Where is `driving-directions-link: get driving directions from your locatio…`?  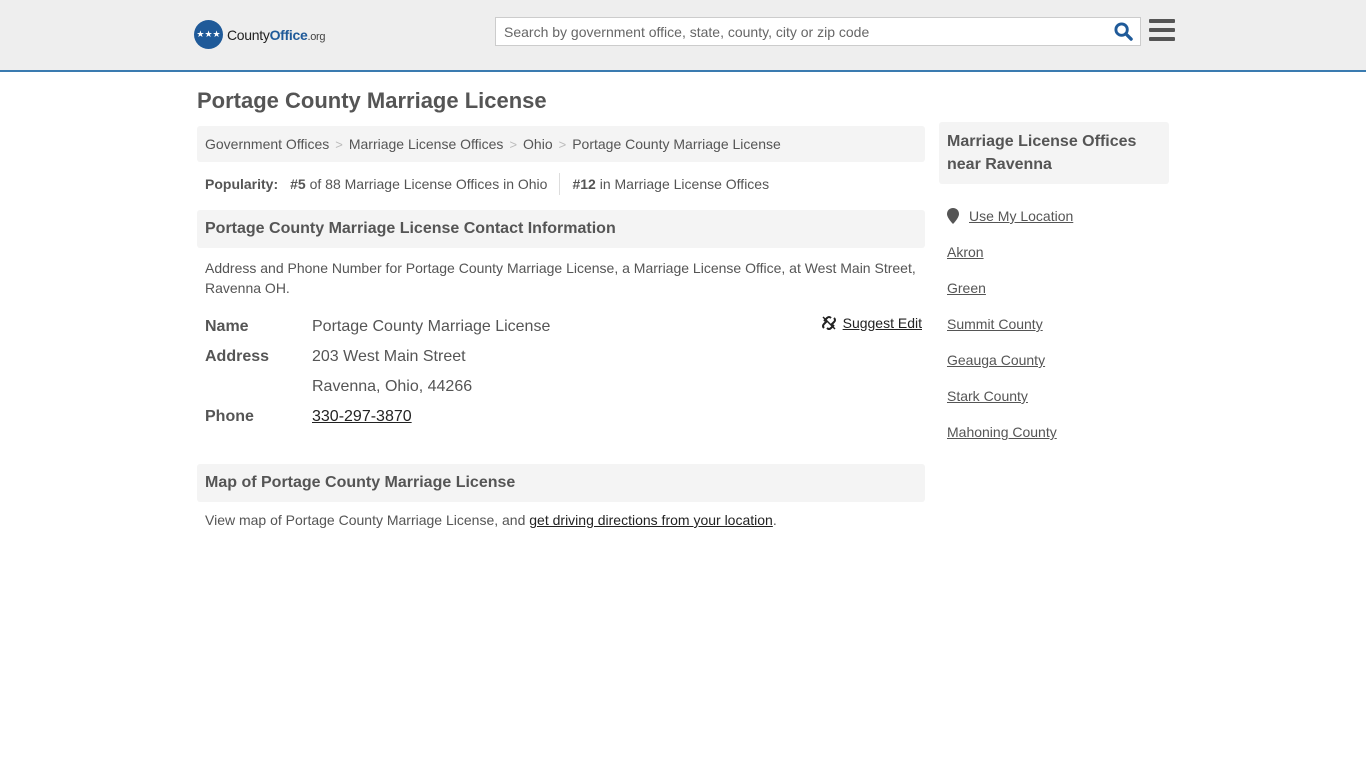
driving-directions-link: get driving directions from your locatio… is located at coordinates (651, 520).